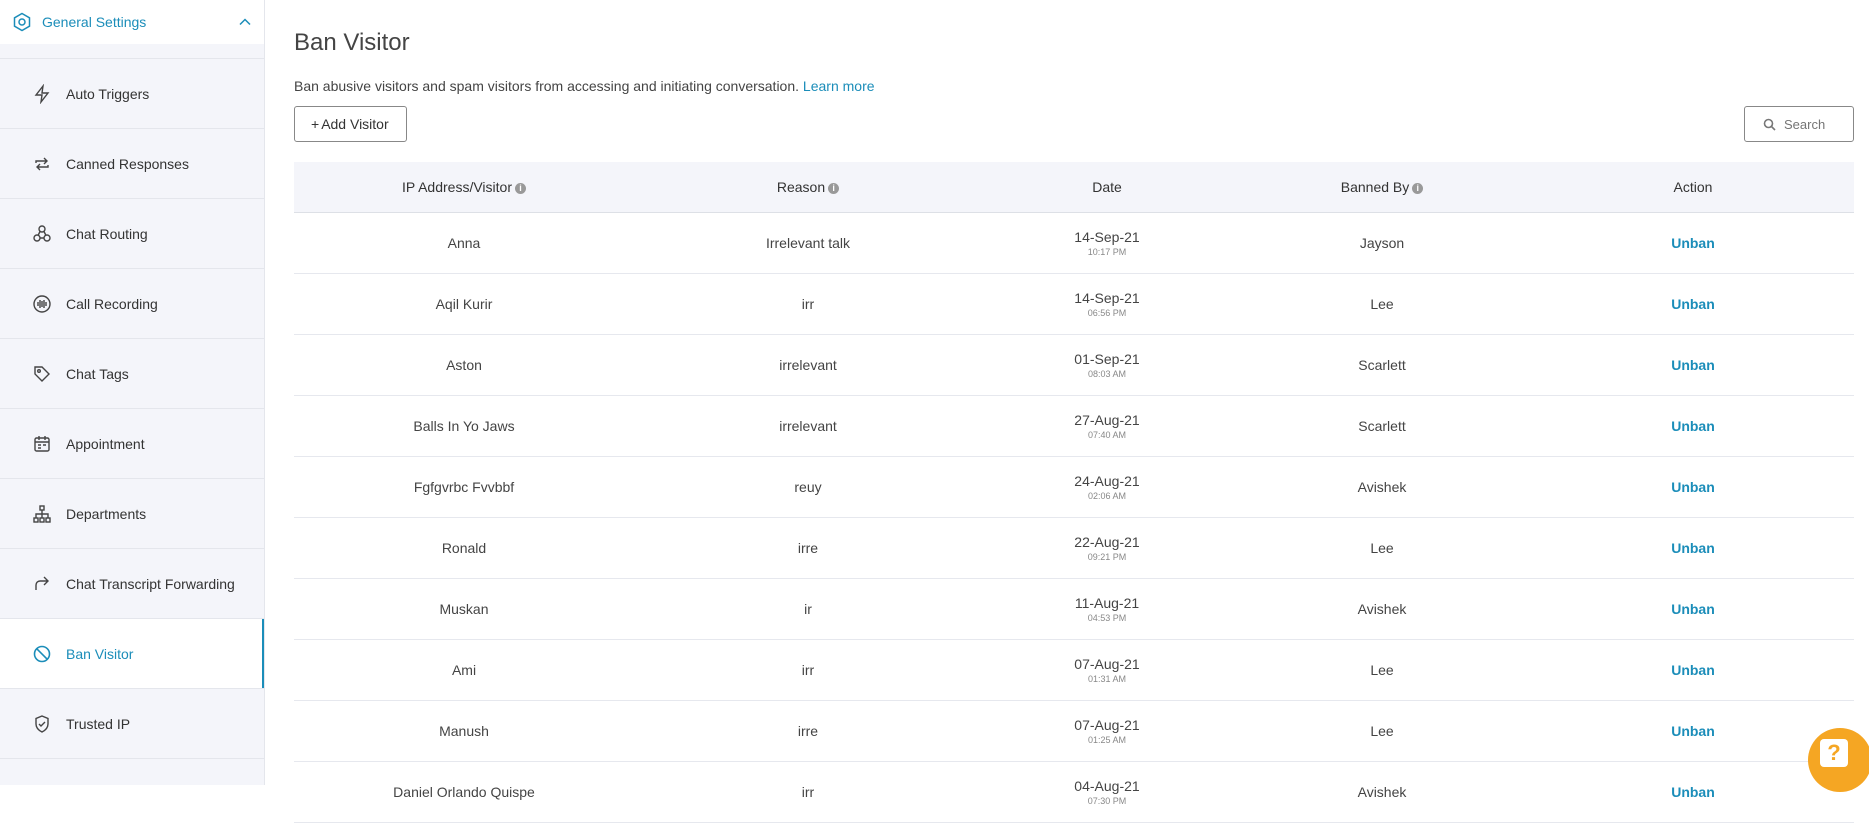 The image size is (1869, 823). I want to click on sidebar-item-call-recording: Call Recording, so click(132, 303).